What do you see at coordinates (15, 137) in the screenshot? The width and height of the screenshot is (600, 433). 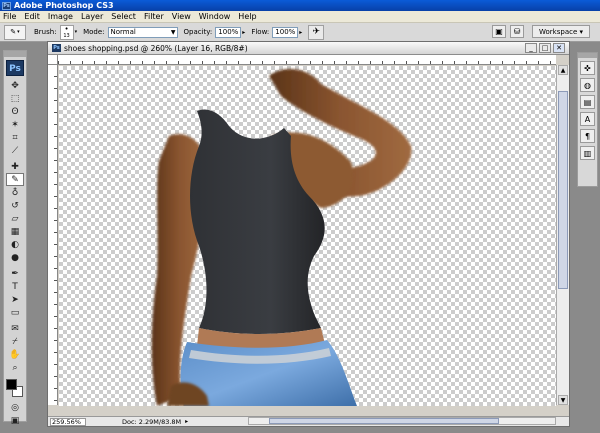 I see `crop-tool-icon: ⌗` at bounding box center [15, 137].